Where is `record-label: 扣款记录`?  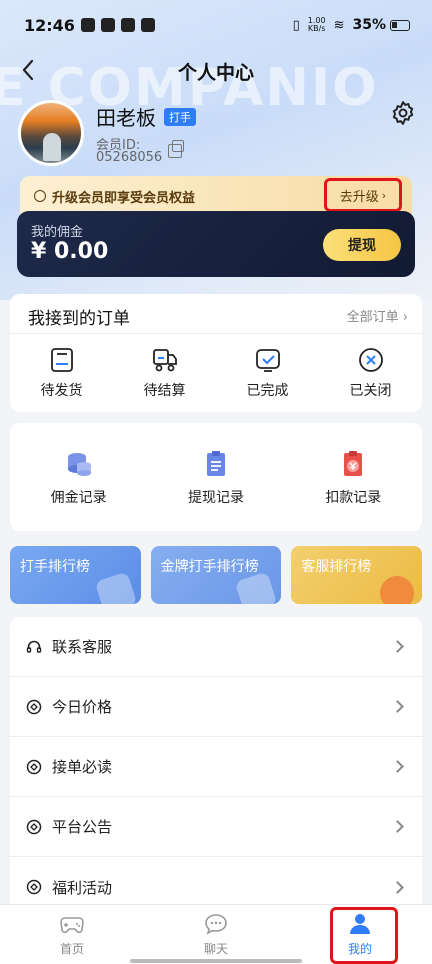 record-label: 扣款记录 is located at coordinates (353, 498).